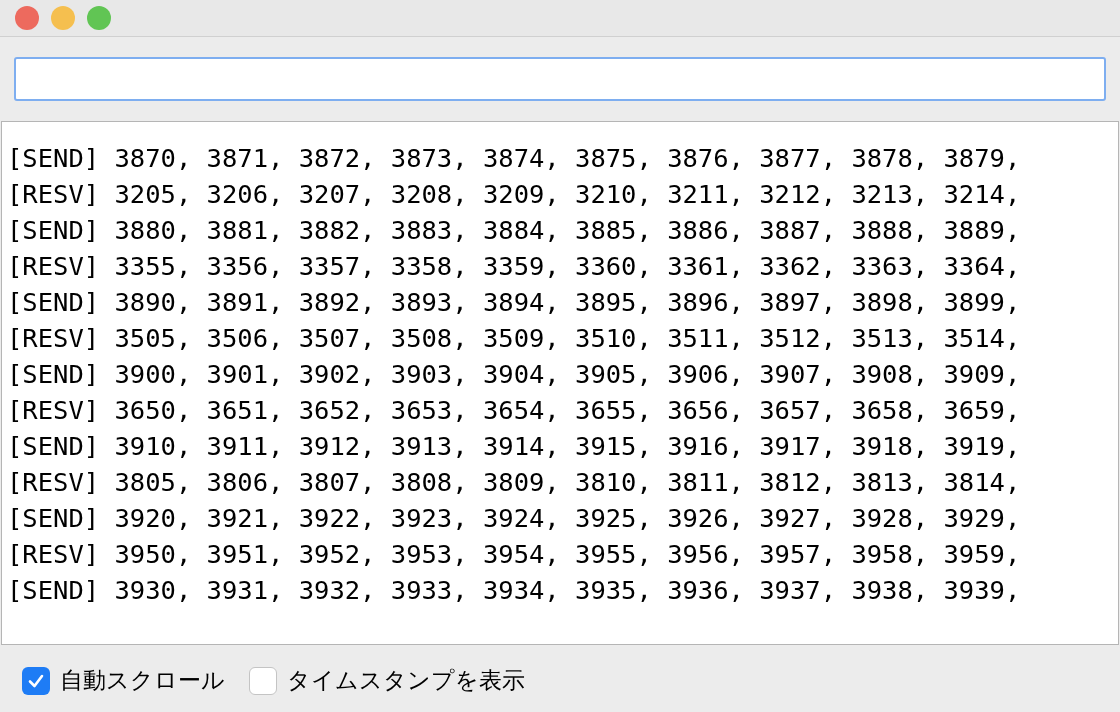  I want to click on output-line: [RESV] 3505, 3506, 3507, 3508, 3509, 3510, 3511, 3512, 3513, 3514,, so click(514, 338).